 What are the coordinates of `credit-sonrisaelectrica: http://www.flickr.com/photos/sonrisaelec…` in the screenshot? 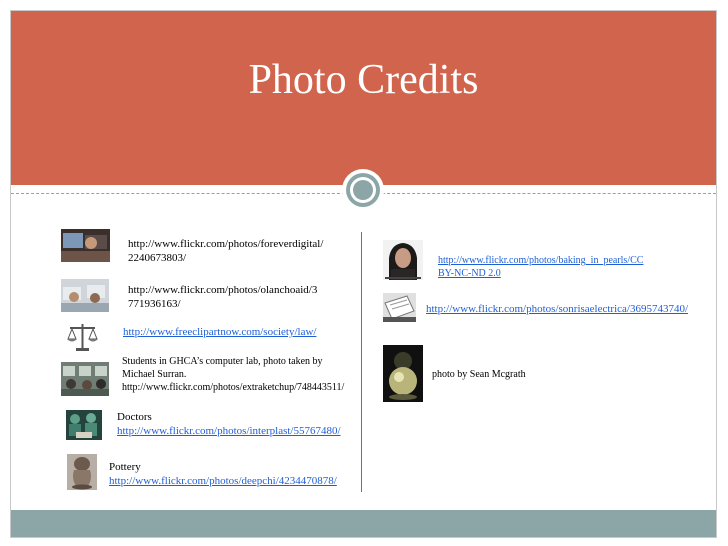 It's located at (557, 309).